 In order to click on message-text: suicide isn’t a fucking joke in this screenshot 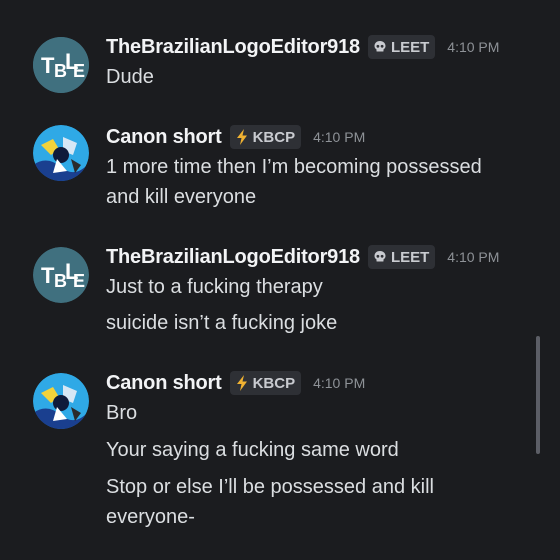, I will do `click(222, 323)`.